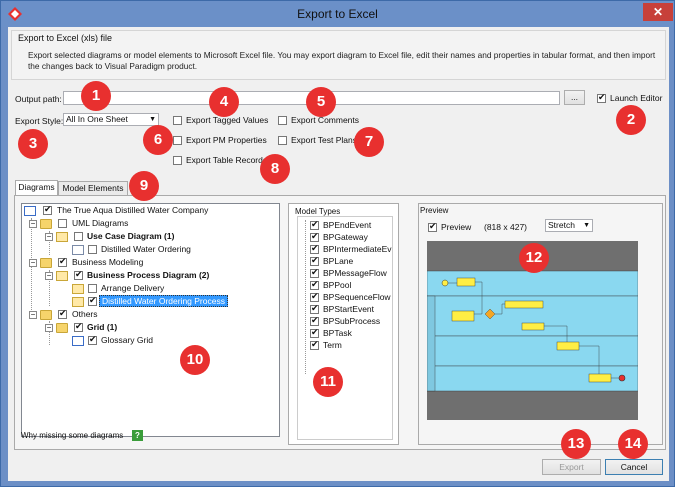  Describe the element at coordinates (97, 119) in the screenshot. I see `export-style-value: All In One Sheet` at that location.